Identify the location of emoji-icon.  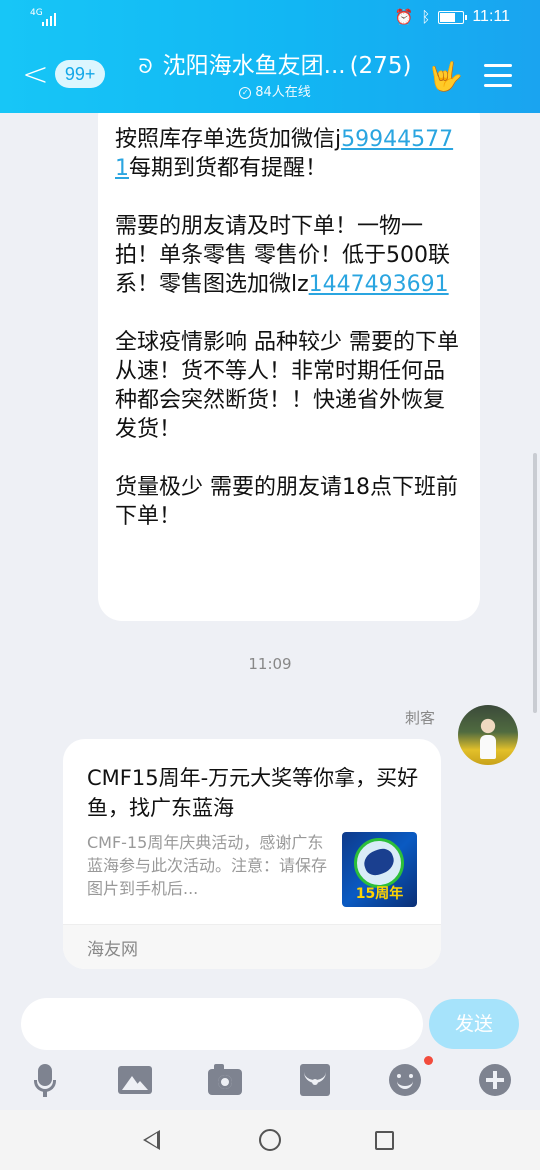
(405, 1080).